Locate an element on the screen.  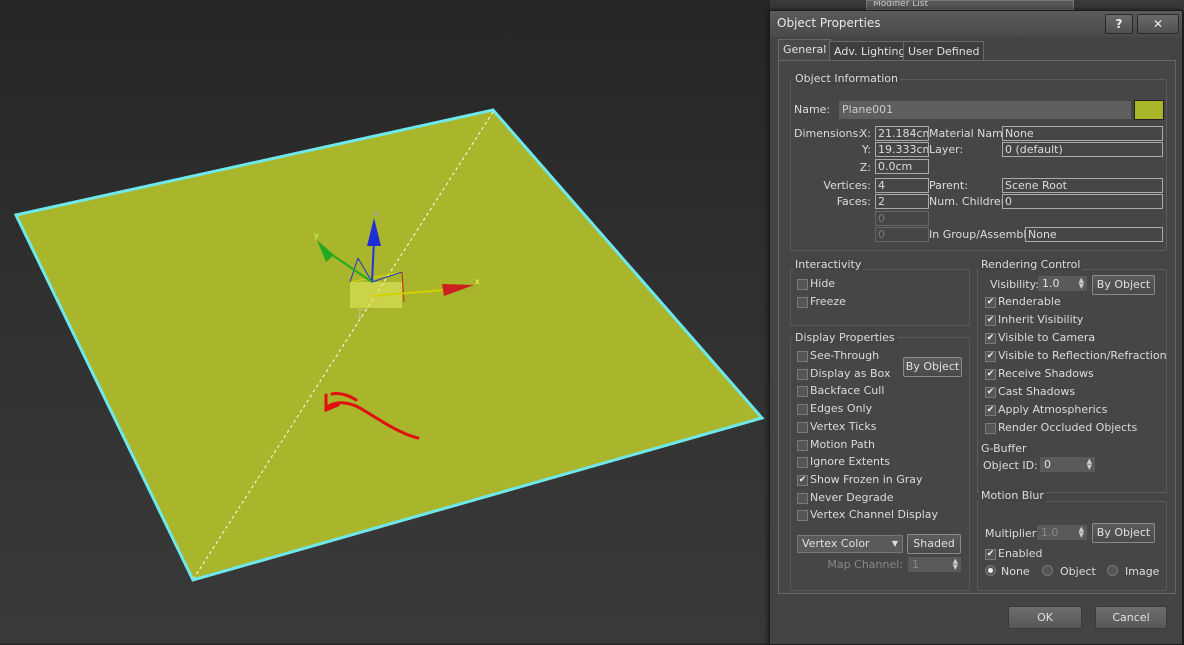
render-occluded-objects-label: Render Occluded Objects is located at coordinates (1068, 427).